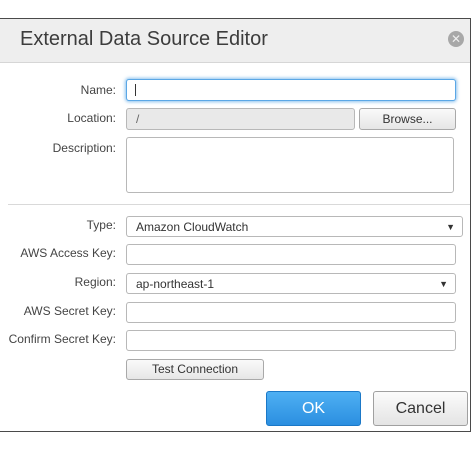 The width and height of the screenshot is (474, 455). What do you see at coordinates (291, 340) in the screenshot?
I see `confirm-secret-key-input` at bounding box center [291, 340].